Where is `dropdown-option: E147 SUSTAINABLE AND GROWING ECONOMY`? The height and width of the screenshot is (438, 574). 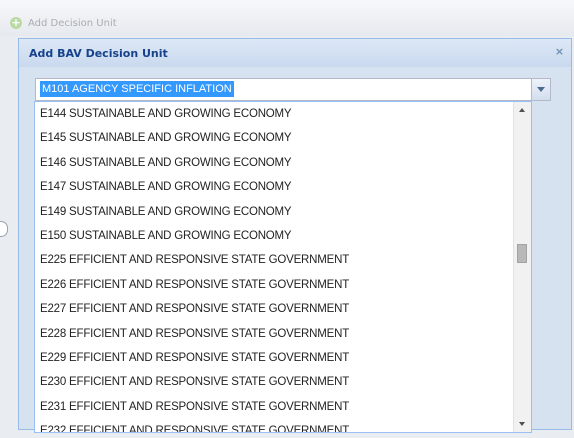
dropdown-option: E147 SUSTAINABLE AND GROWING ECONOMY is located at coordinates (274, 187).